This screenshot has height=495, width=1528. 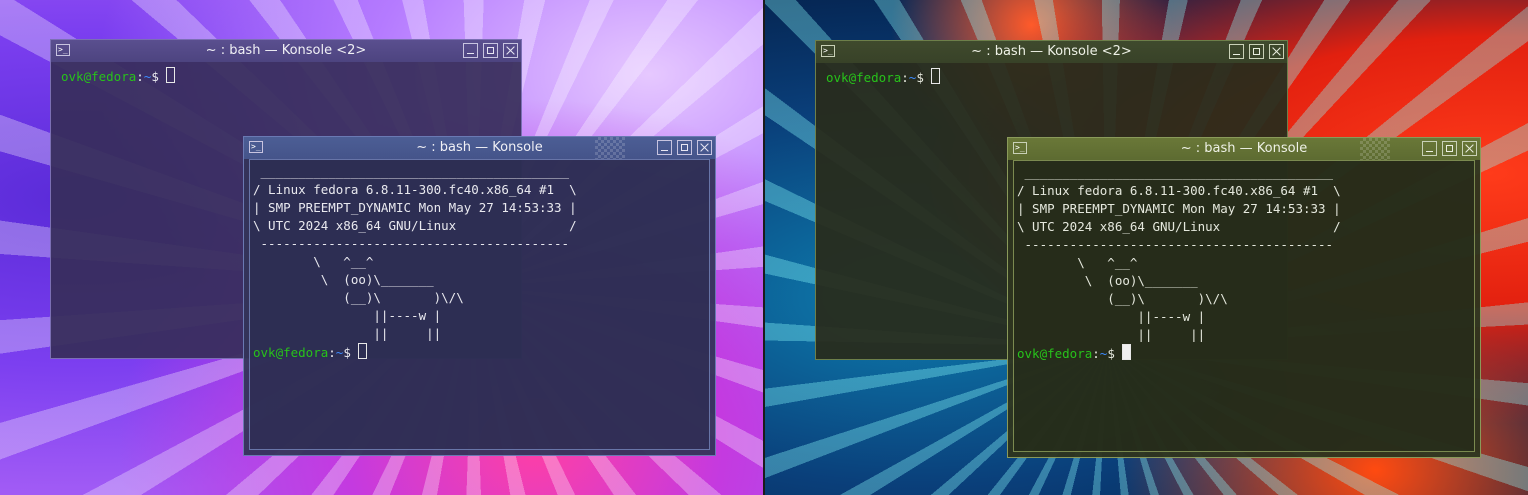 I want to click on screen-divider, so click(x=764, y=247).